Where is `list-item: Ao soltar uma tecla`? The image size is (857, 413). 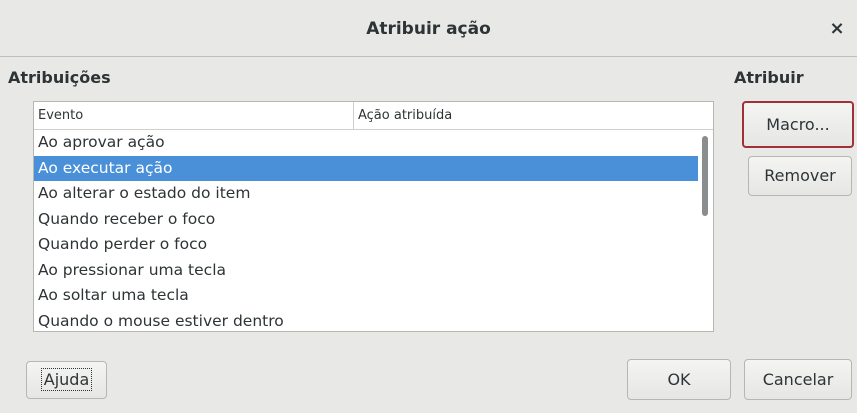 list-item: Ao soltar uma tecla is located at coordinates (366, 296).